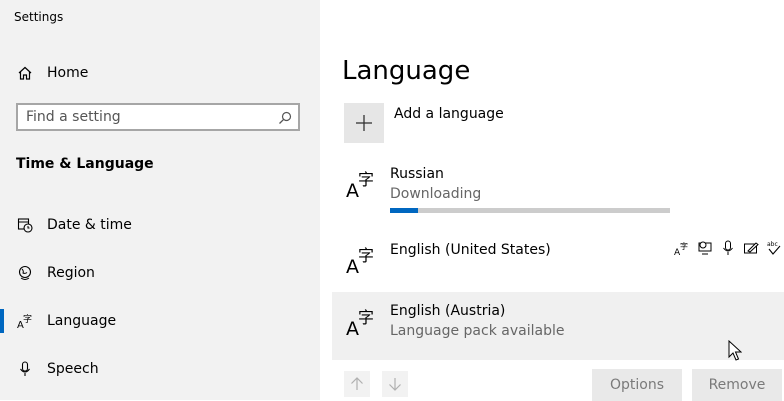 The width and height of the screenshot is (784, 401). What do you see at coordinates (85, 164) in the screenshot?
I see `section-title: Time & Language` at bounding box center [85, 164].